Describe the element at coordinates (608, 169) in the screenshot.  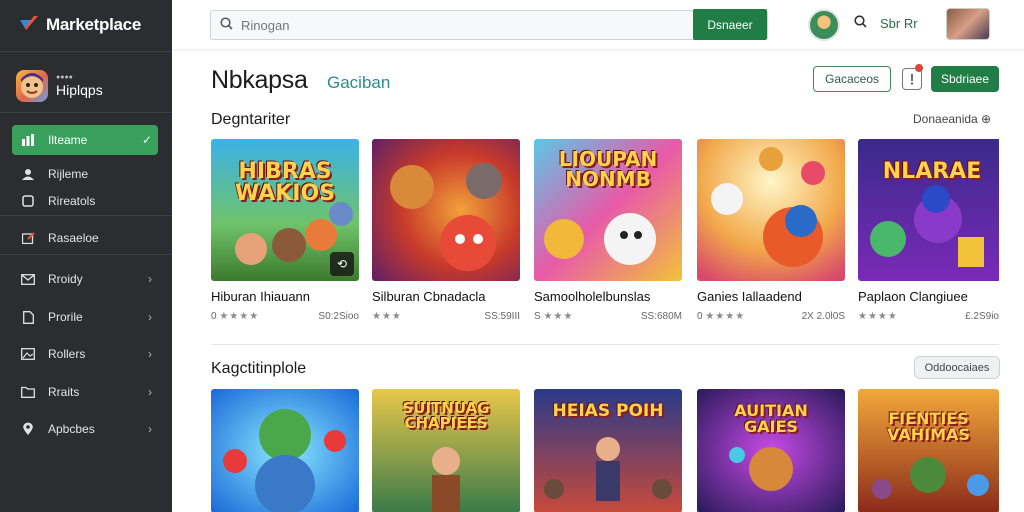
I see `game-art-title: LIOUPAN NONMB` at that location.